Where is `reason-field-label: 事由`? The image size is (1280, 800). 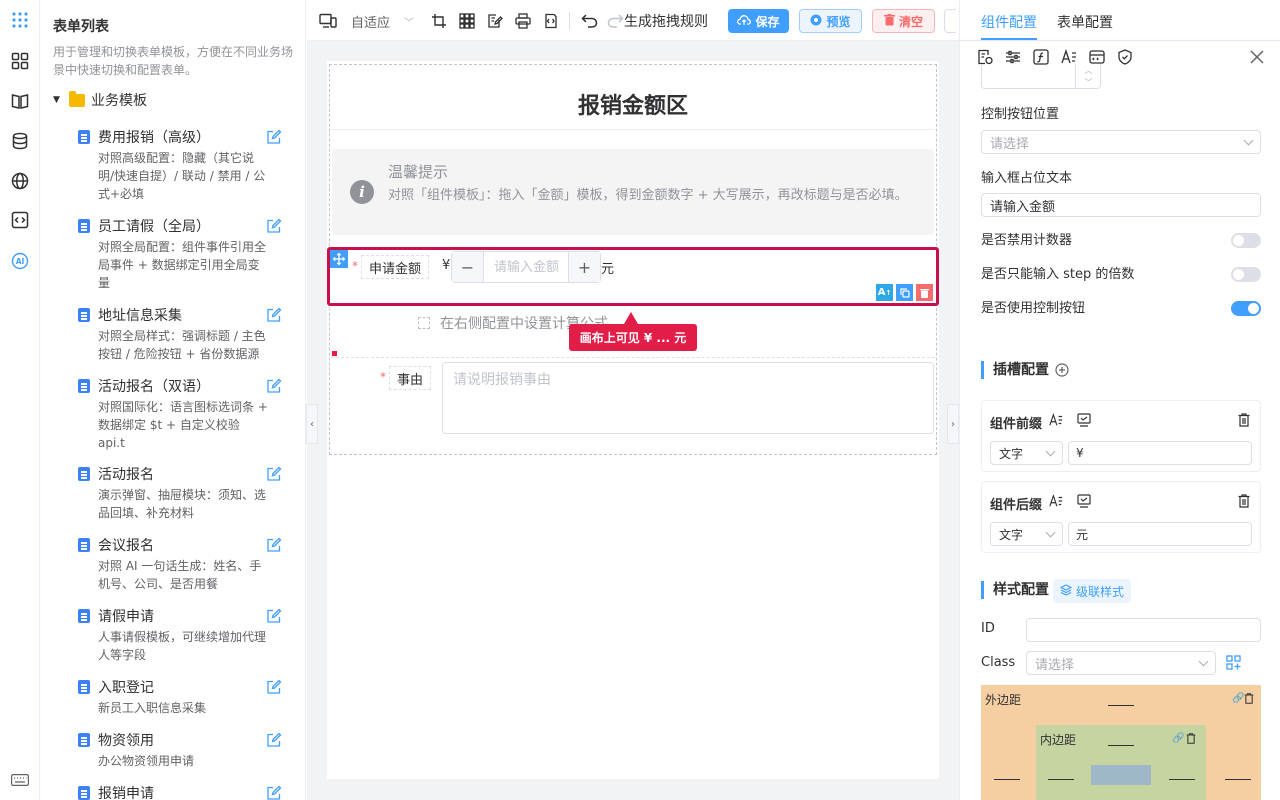
reason-field-label: 事由 is located at coordinates (410, 378).